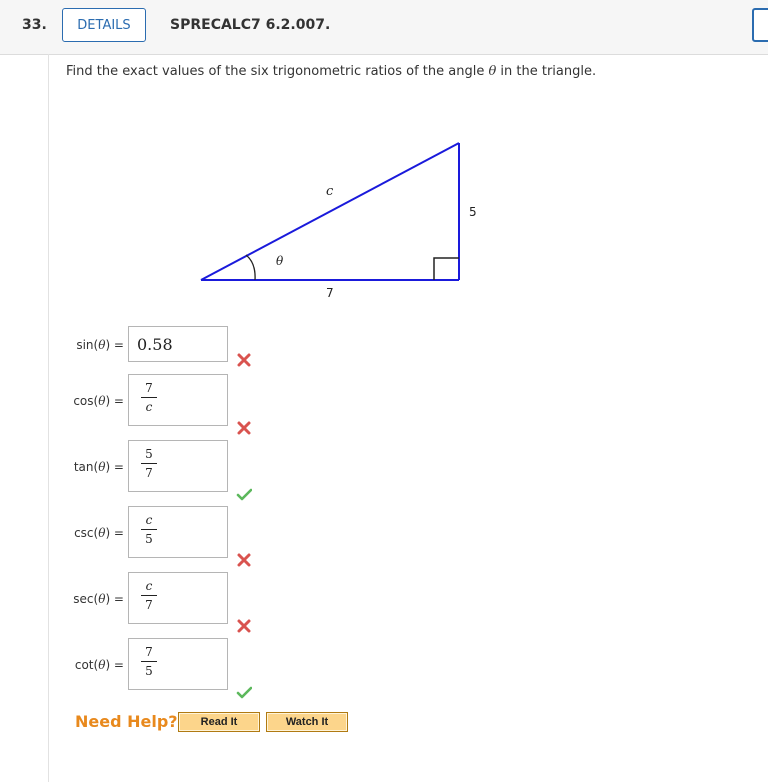 The height and width of the screenshot is (782, 768). Describe the element at coordinates (98, 467) in the screenshot. I see `tan-label: tan(θ) =` at that location.